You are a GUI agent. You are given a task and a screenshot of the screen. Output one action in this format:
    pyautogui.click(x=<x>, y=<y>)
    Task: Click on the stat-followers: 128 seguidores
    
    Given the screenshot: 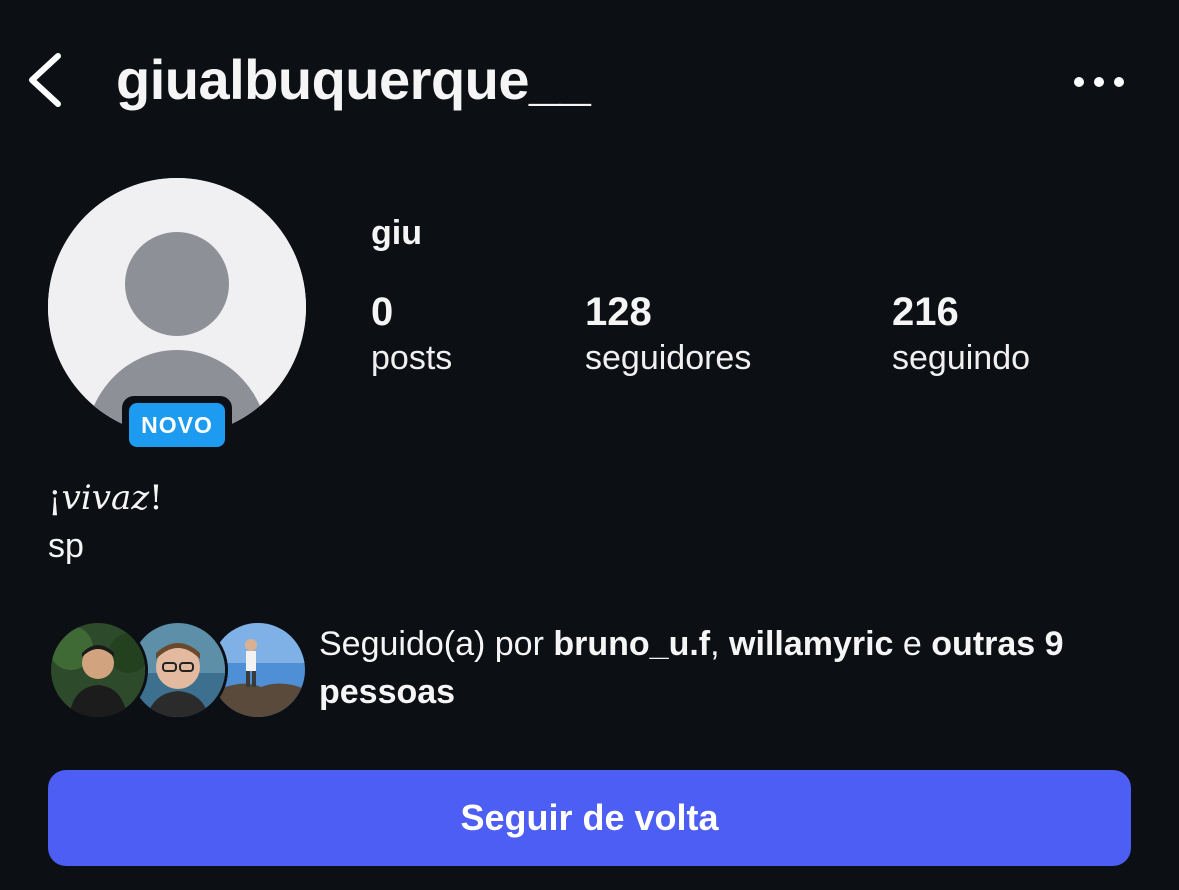 What is the action you would take?
    pyautogui.click(x=668, y=334)
    